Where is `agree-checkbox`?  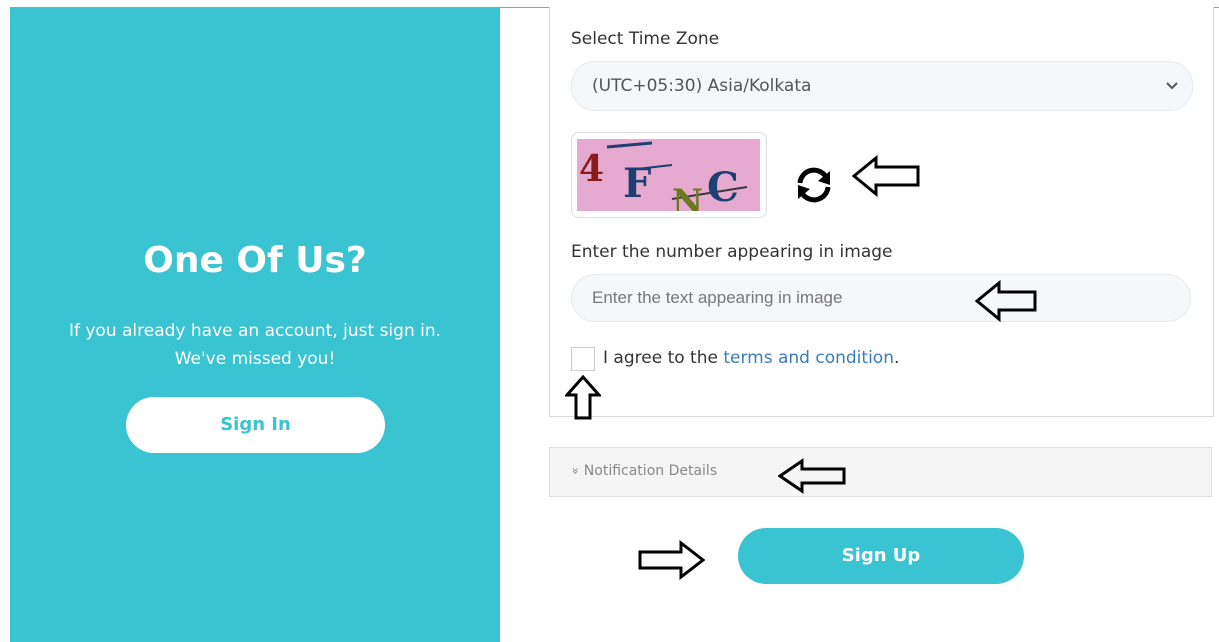
agree-checkbox is located at coordinates (583, 359).